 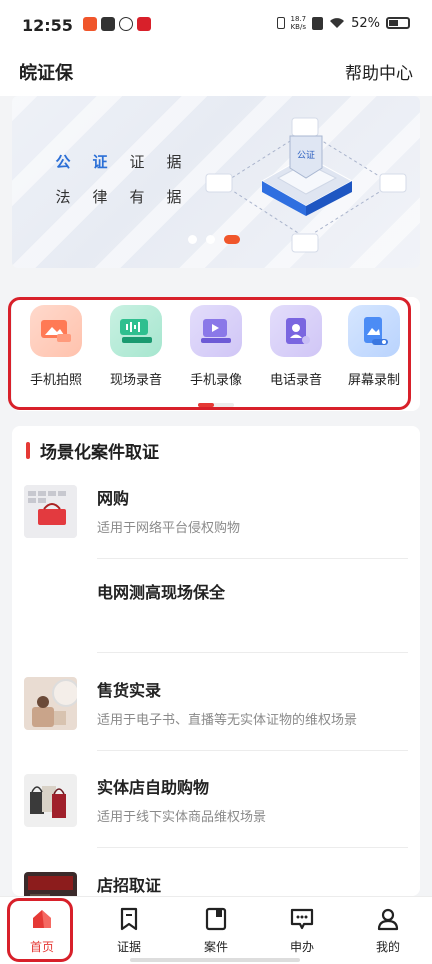 I want to click on status-app-icons, so click(x=117, y=24).